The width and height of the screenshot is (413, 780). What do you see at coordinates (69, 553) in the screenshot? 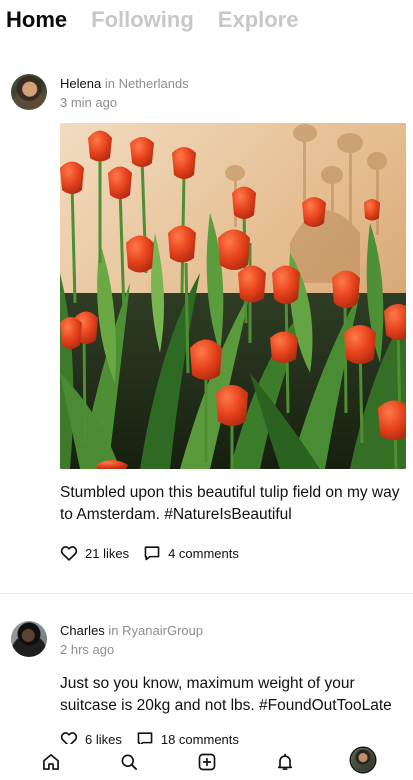
I see `heart-icon` at bounding box center [69, 553].